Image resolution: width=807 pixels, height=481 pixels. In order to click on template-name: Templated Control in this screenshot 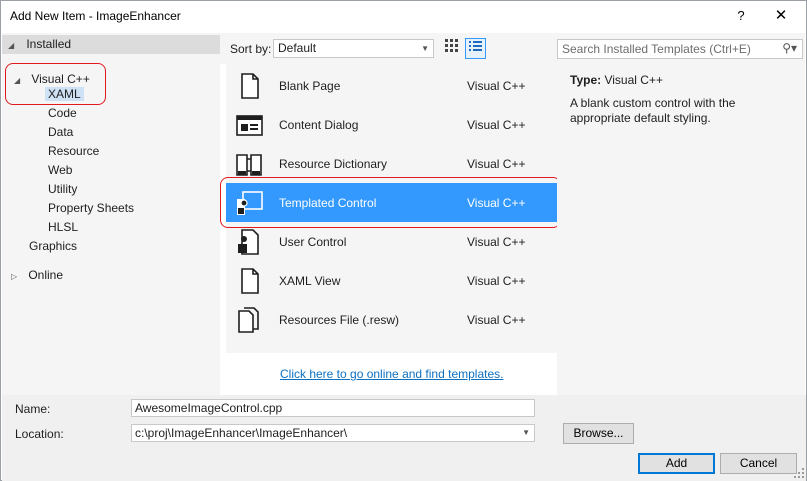, I will do `click(328, 203)`.